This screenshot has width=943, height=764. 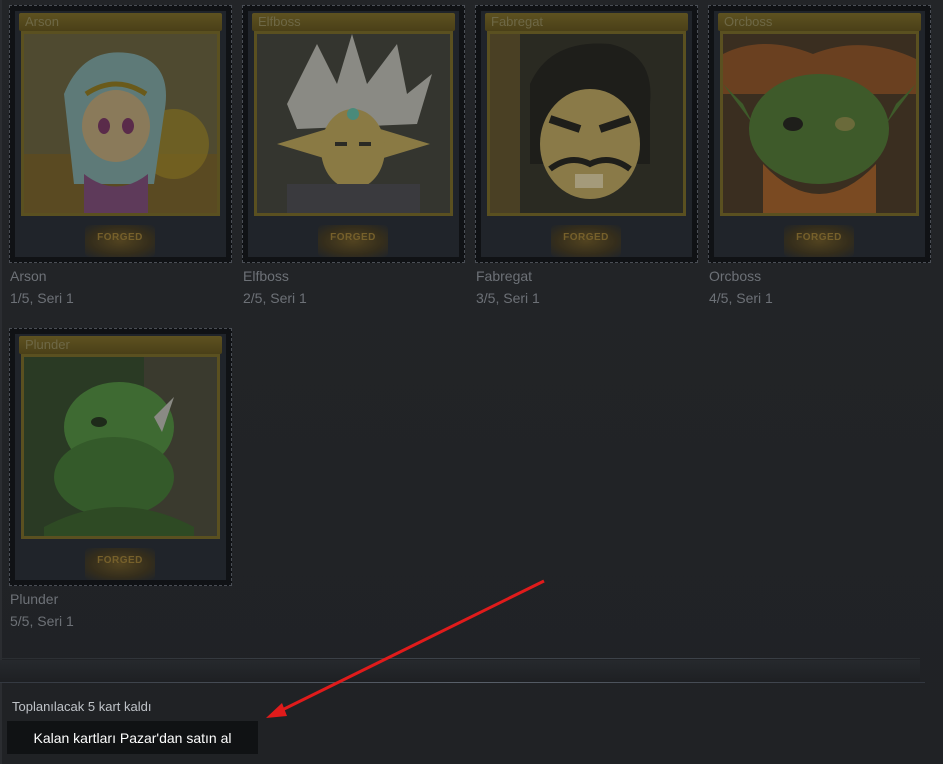 I want to click on trading-card-arson: Arson FORGED Arson 1/5, Seri 1, so click(x=120, y=155).